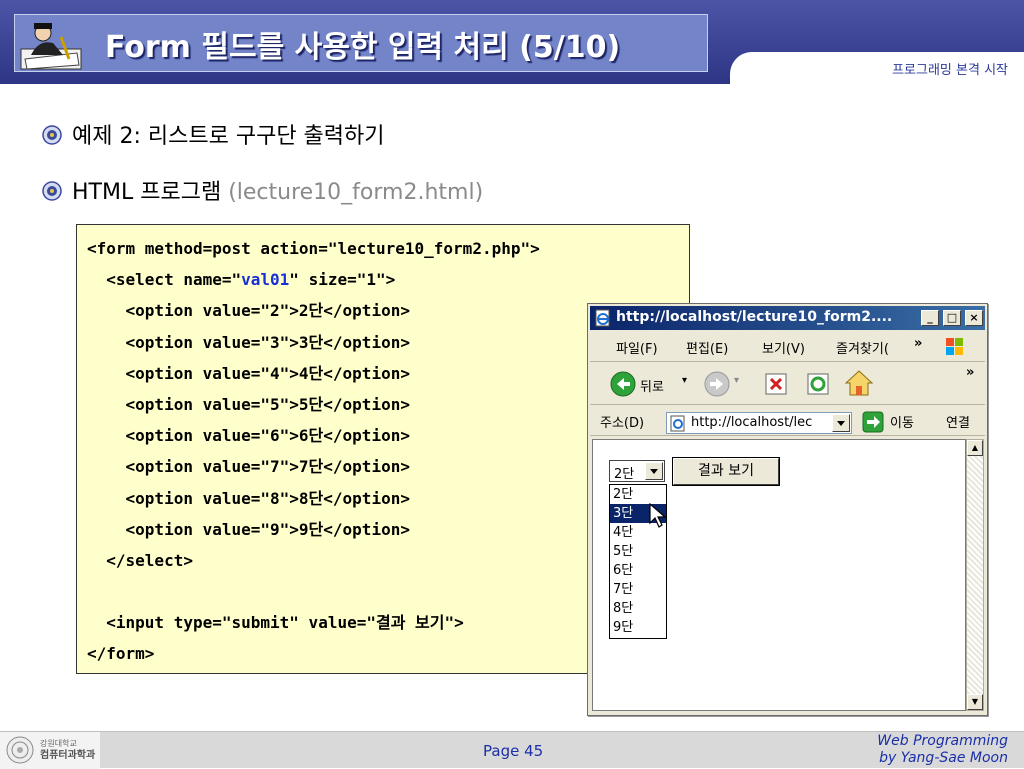 The height and width of the screenshot is (769, 1024). What do you see at coordinates (841, 423) in the screenshot?
I see `address-dropdown-icon` at bounding box center [841, 423].